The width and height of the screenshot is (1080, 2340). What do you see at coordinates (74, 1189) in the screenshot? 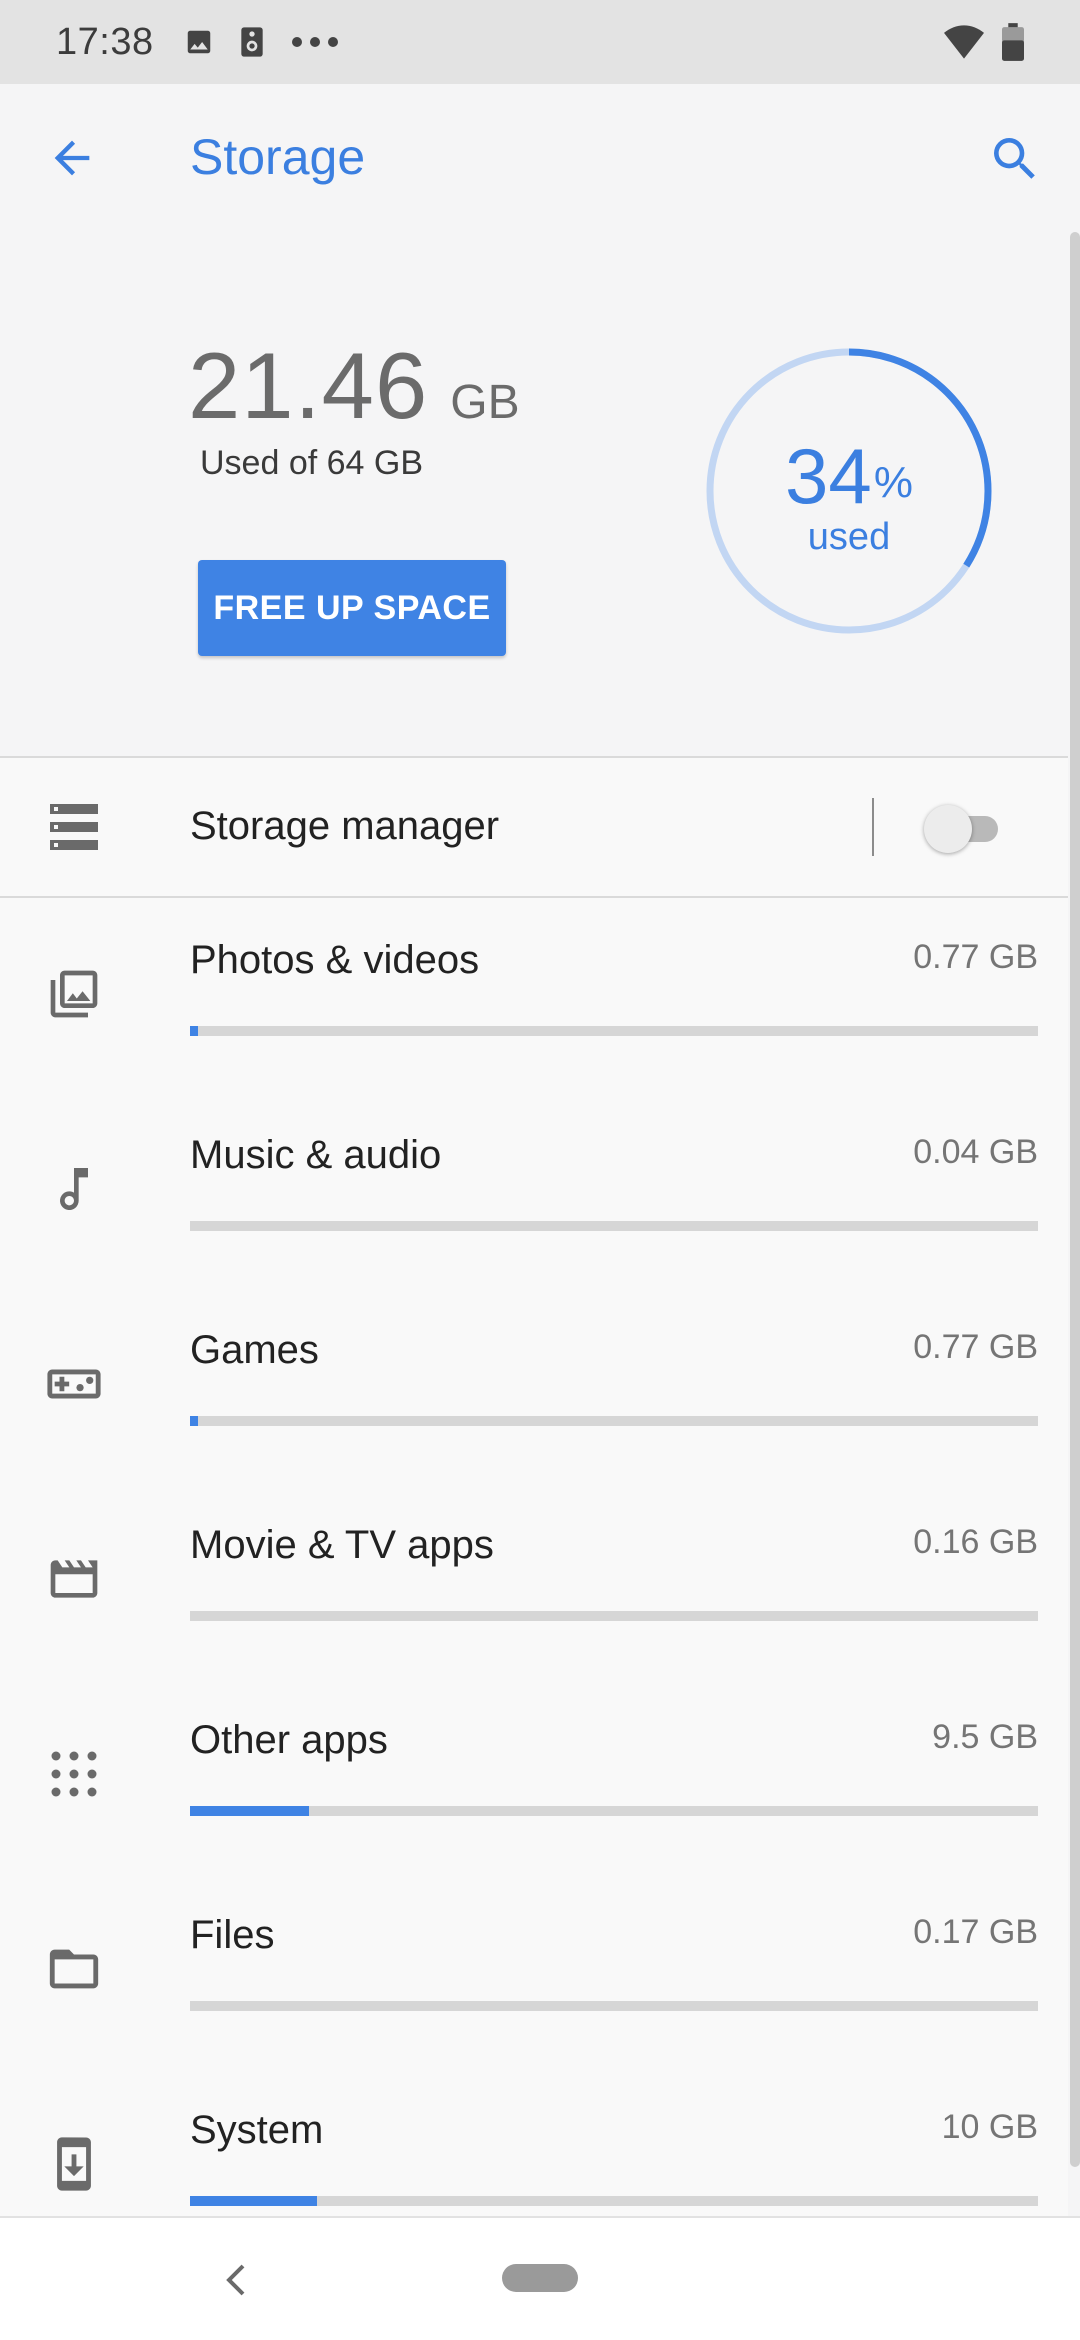
I see `music-note-icon` at bounding box center [74, 1189].